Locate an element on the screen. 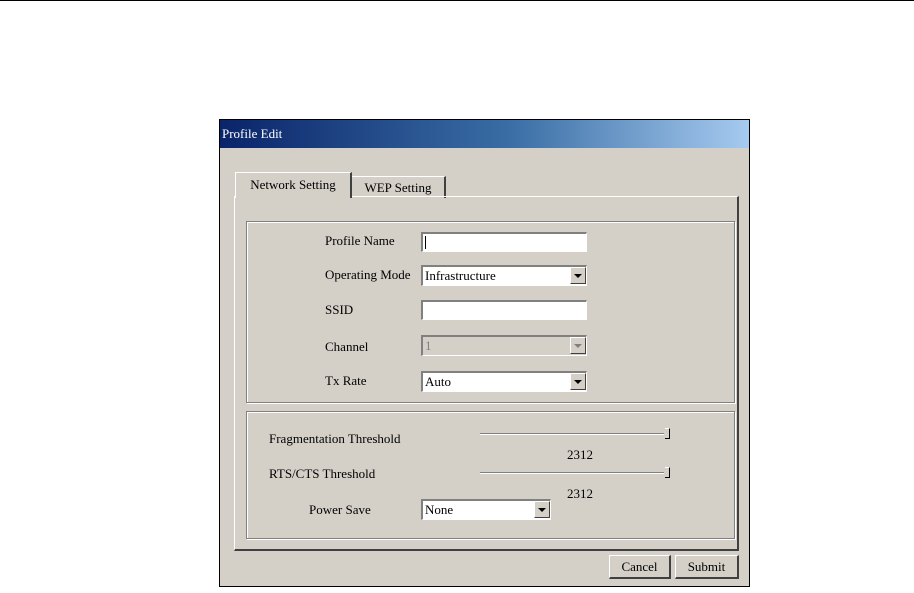 This screenshot has width=914, height=593. fragmentation-threshold-value: 2312 is located at coordinates (580, 454).